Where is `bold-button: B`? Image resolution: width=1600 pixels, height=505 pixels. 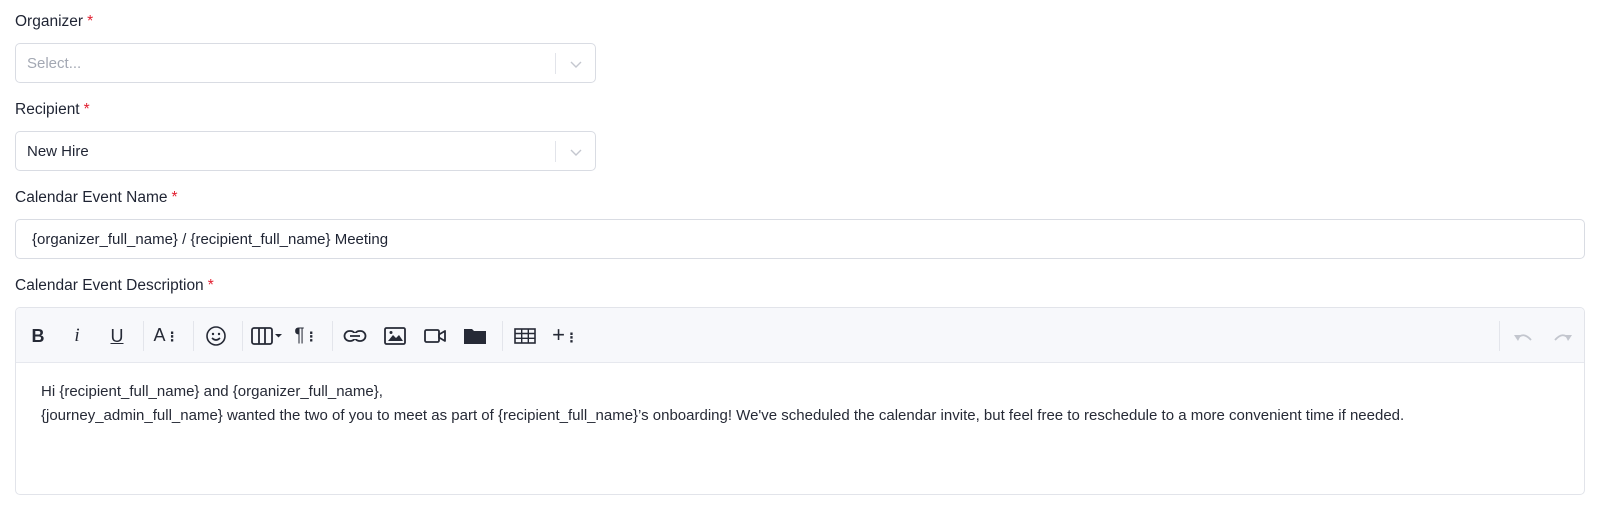
bold-button: B is located at coordinates (38, 336).